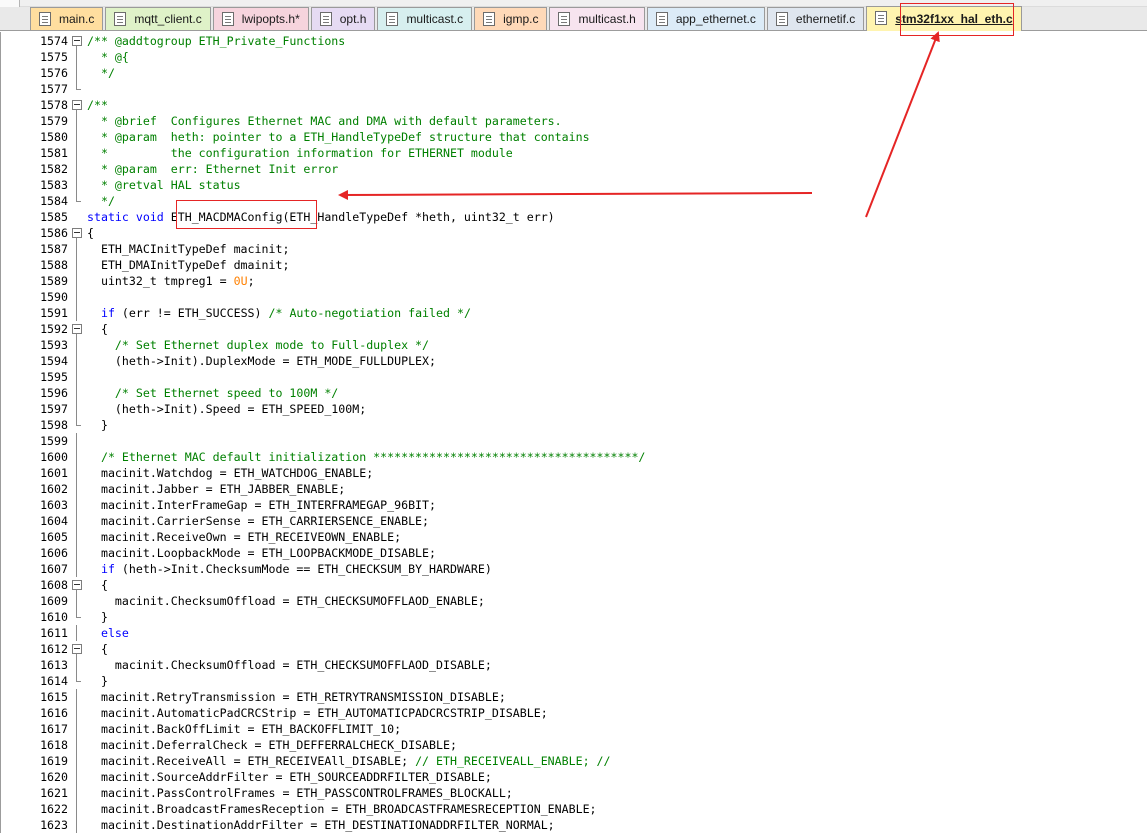 Image resolution: width=1147 pixels, height=833 pixels. What do you see at coordinates (574, 633) in the screenshot?
I see `code-line: 1611 else` at bounding box center [574, 633].